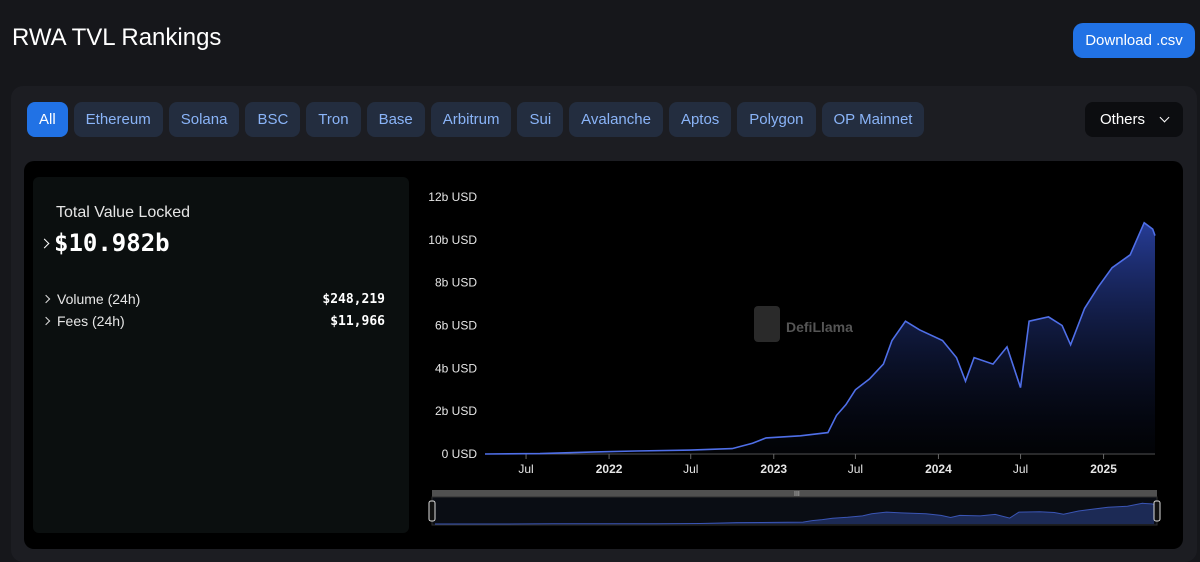  Describe the element at coordinates (333, 119) in the screenshot. I see `tab-tron: Tron` at that location.